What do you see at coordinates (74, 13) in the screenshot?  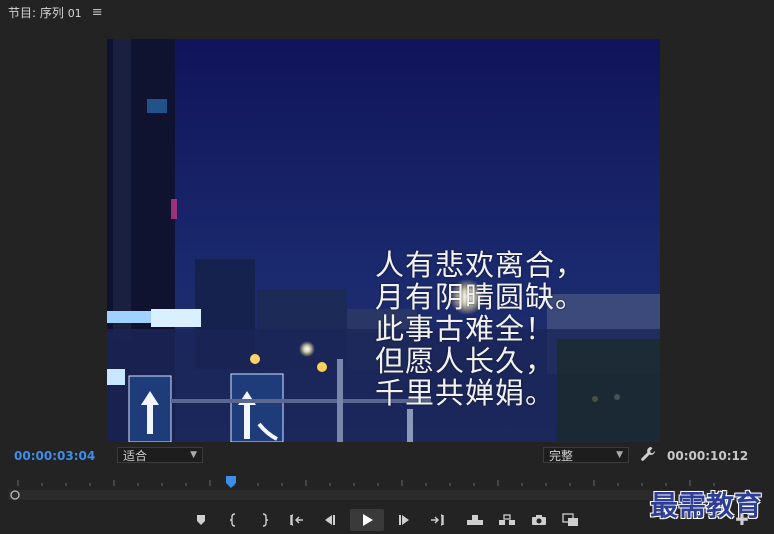 I see `sequence-number: 01` at bounding box center [74, 13].